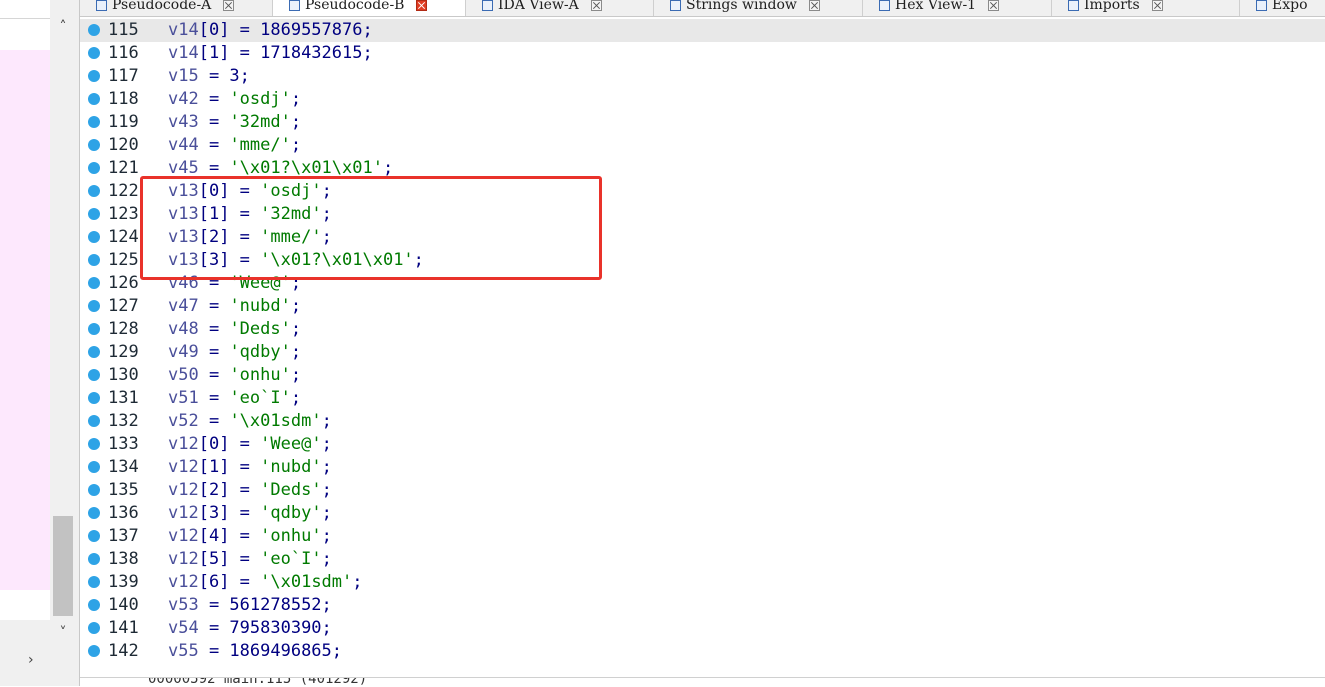 This screenshot has width=1325, height=687. What do you see at coordinates (702, 467) in the screenshot?
I see `code-line: 134 v12[1] = 'nubd';` at bounding box center [702, 467].